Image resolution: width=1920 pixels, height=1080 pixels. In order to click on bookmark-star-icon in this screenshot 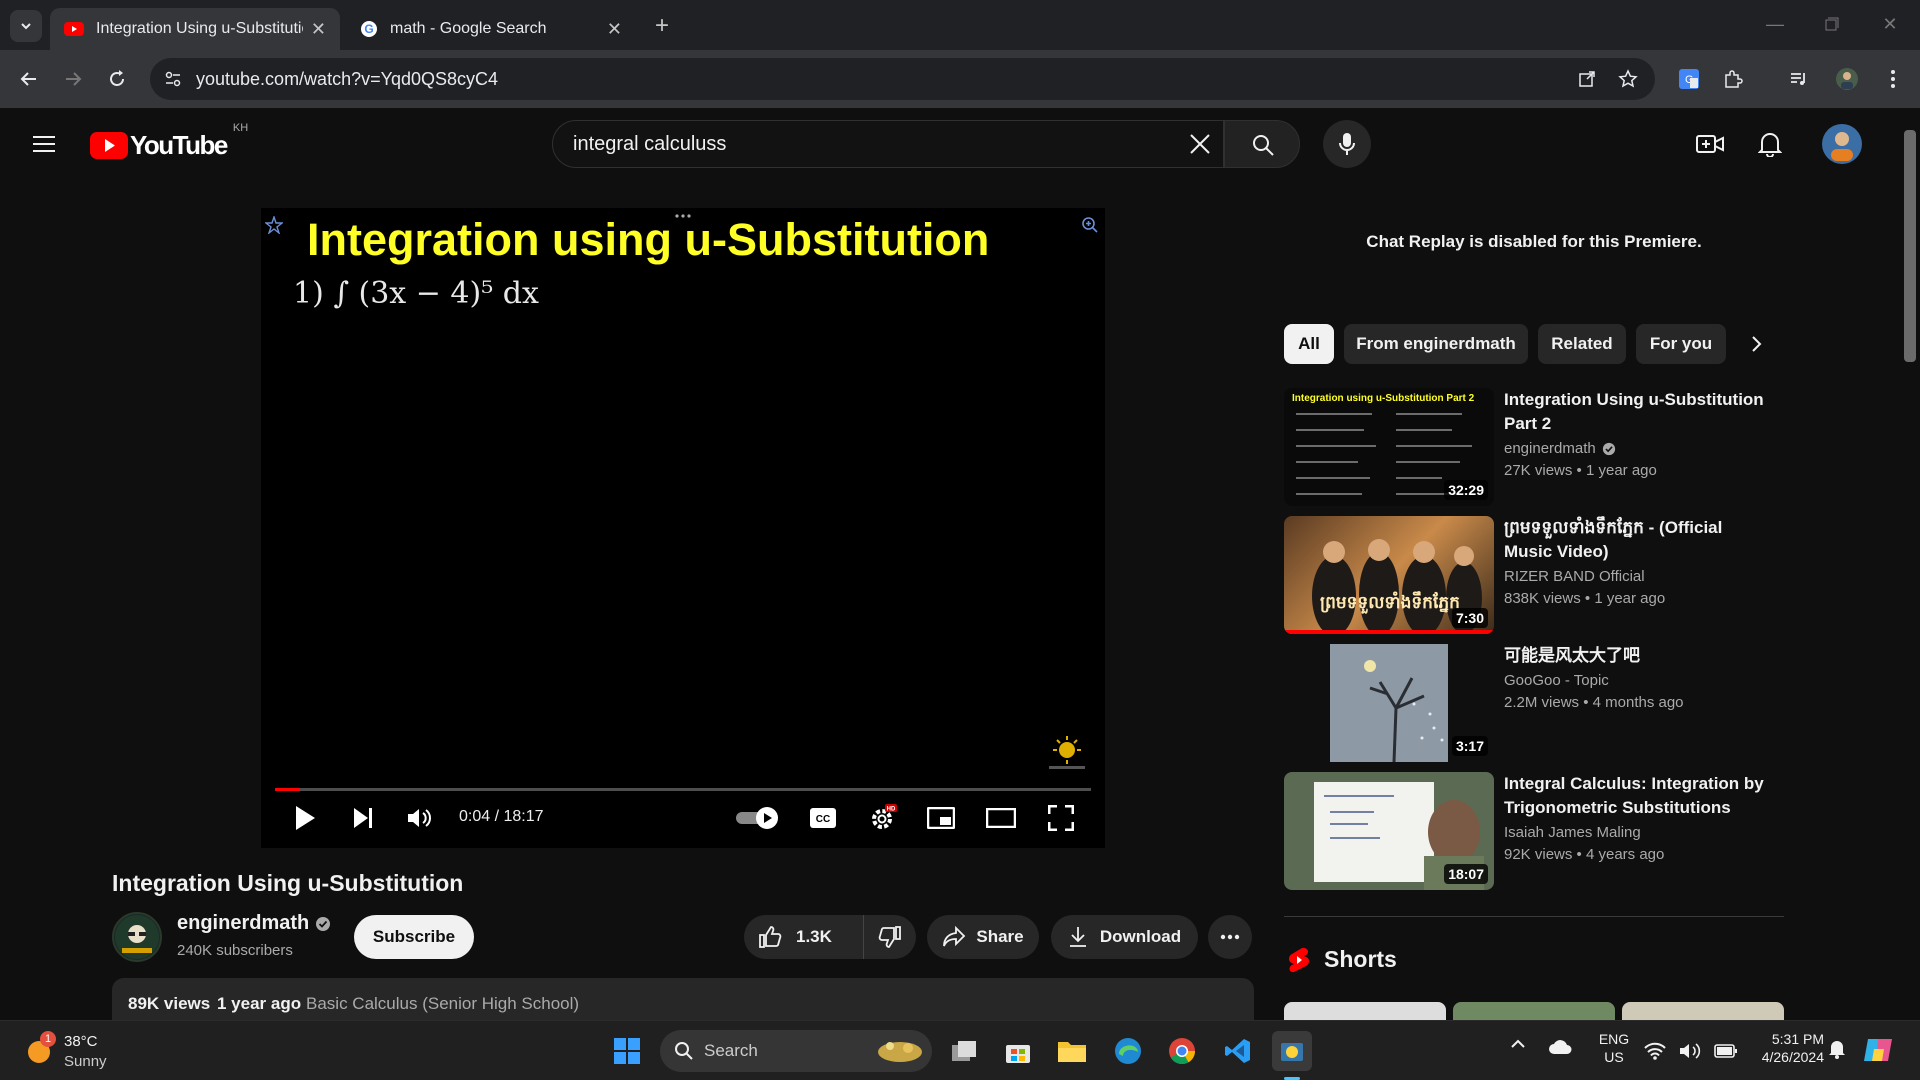, I will do `click(1628, 79)`.